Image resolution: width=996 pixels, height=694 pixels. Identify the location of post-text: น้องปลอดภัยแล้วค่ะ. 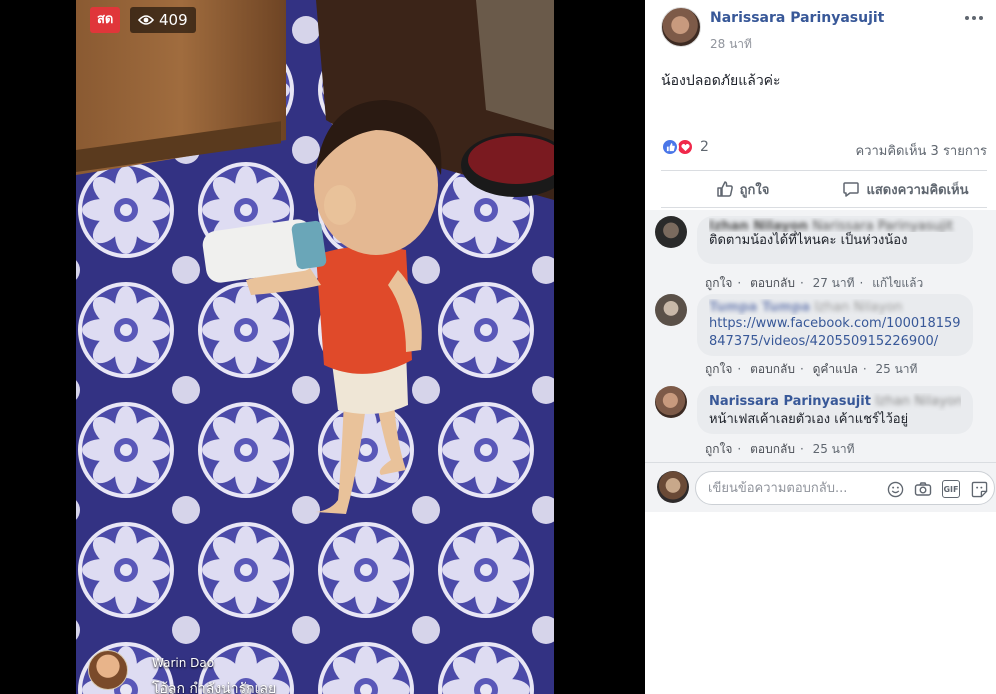
(721, 81).